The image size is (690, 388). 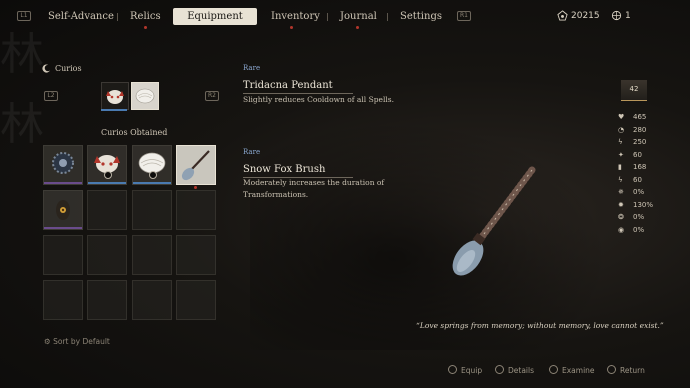 I want to click on hovered-item-rarity: Rare, so click(x=252, y=152).